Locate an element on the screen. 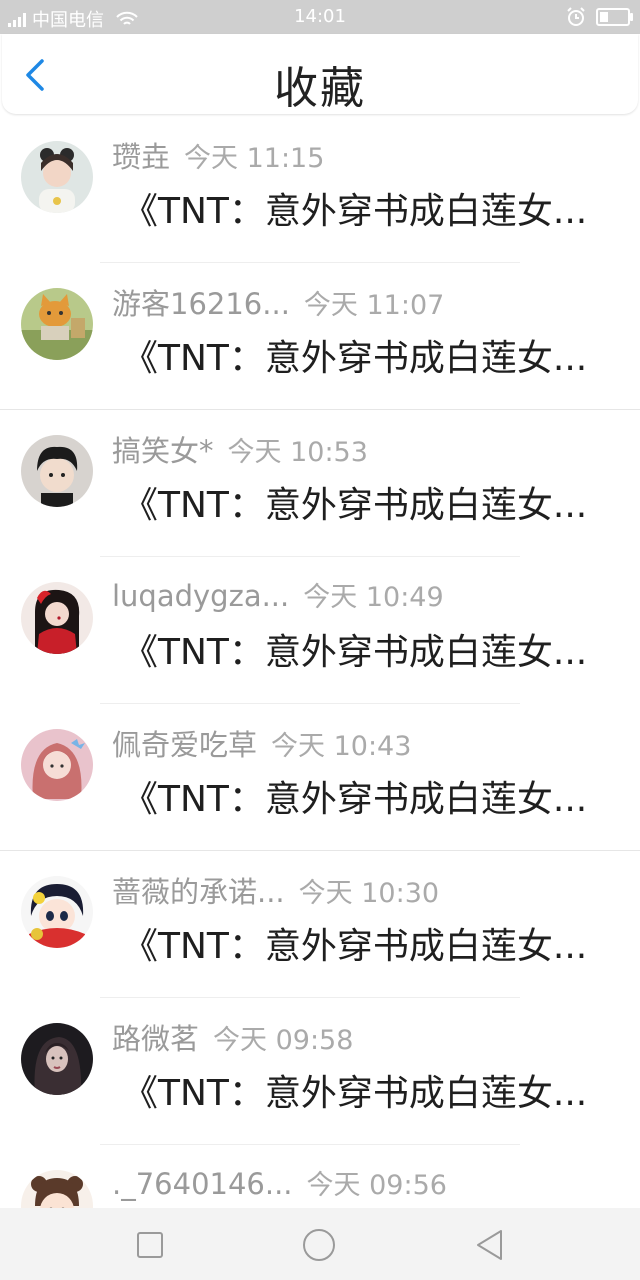  header: 收藏 is located at coordinates (320, 74).